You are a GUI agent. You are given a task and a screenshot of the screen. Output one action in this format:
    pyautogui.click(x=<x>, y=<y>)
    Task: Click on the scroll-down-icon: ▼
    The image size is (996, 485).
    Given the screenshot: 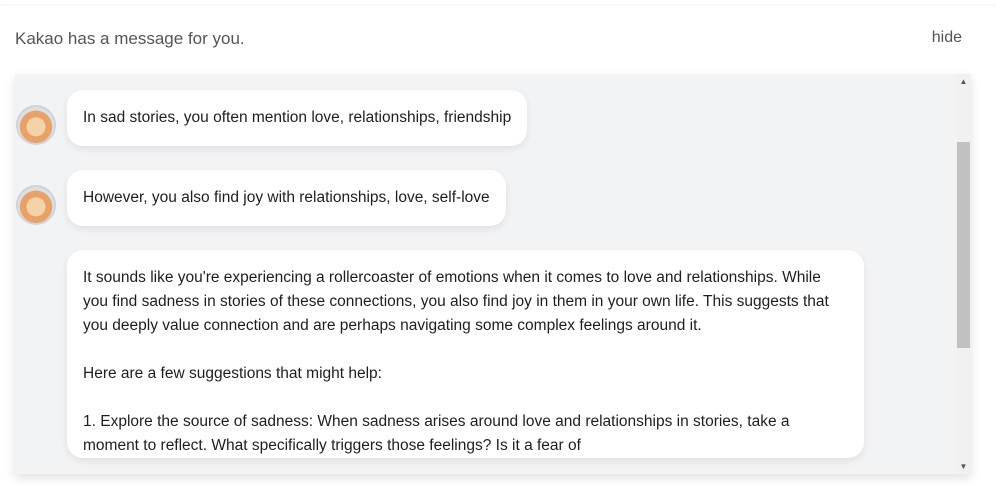 What is the action you would take?
    pyautogui.click(x=963, y=466)
    